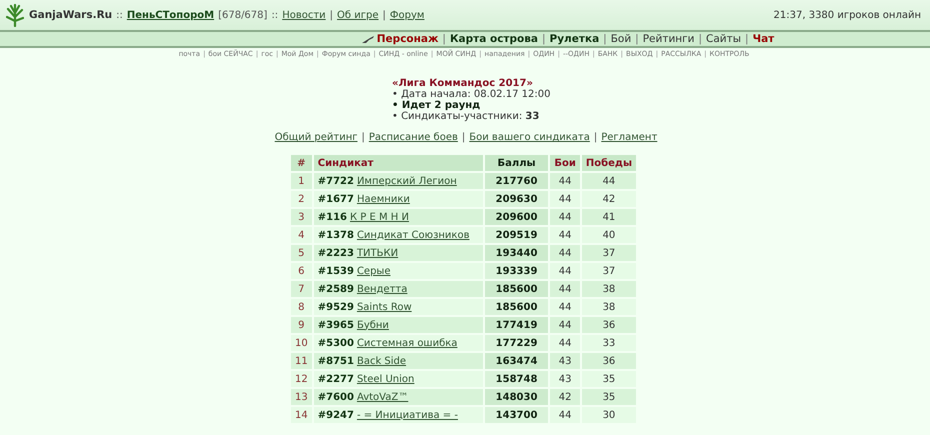 This screenshot has height=435, width=930. Describe the element at coordinates (413, 137) in the screenshot. I see `rating-link: Расписание боев` at that location.